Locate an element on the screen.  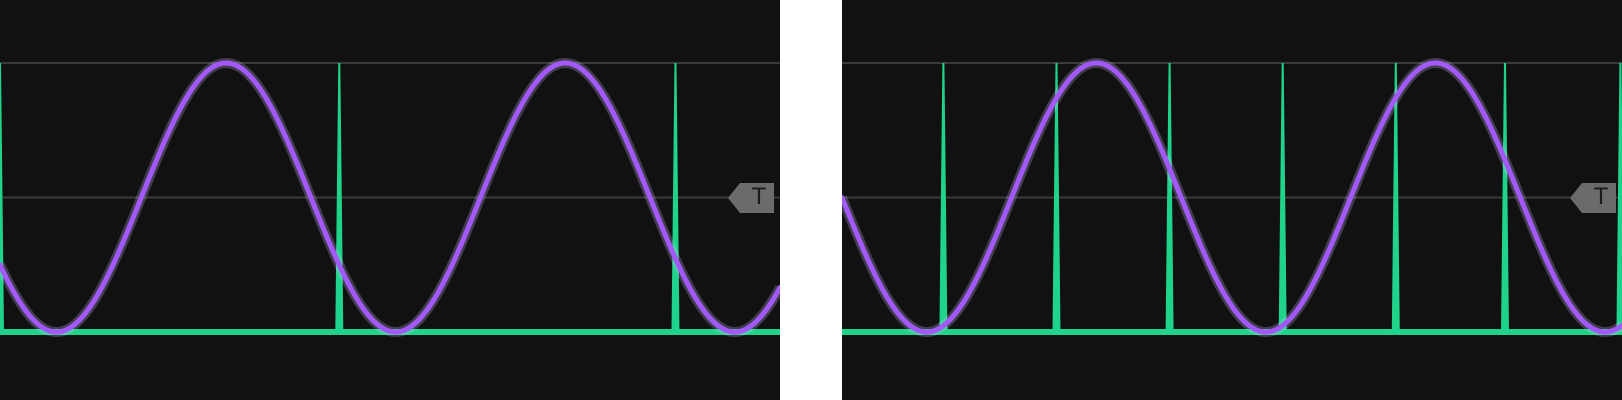
trigger-level-marker-right: T is located at coordinates (1593, 198).